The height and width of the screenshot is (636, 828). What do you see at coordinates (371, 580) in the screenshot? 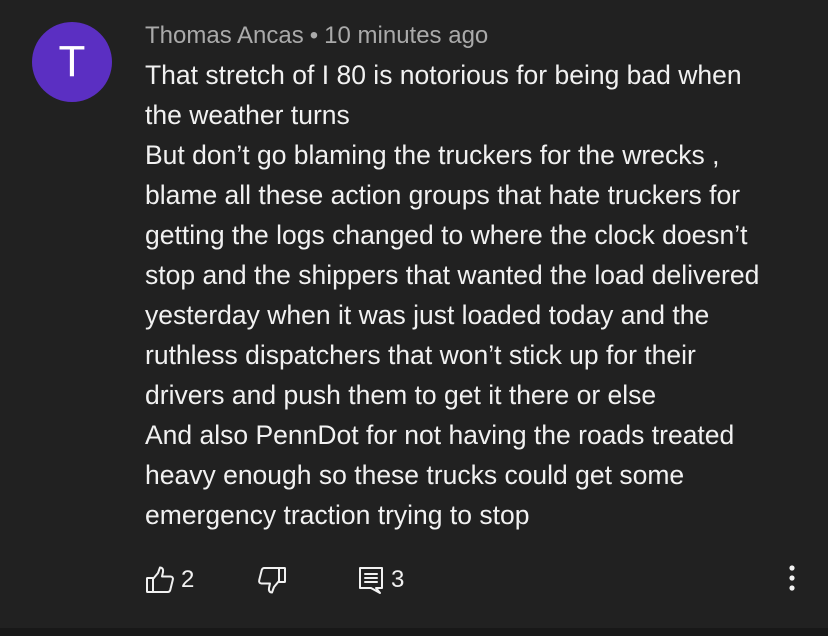
I see `comment-icon` at bounding box center [371, 580].